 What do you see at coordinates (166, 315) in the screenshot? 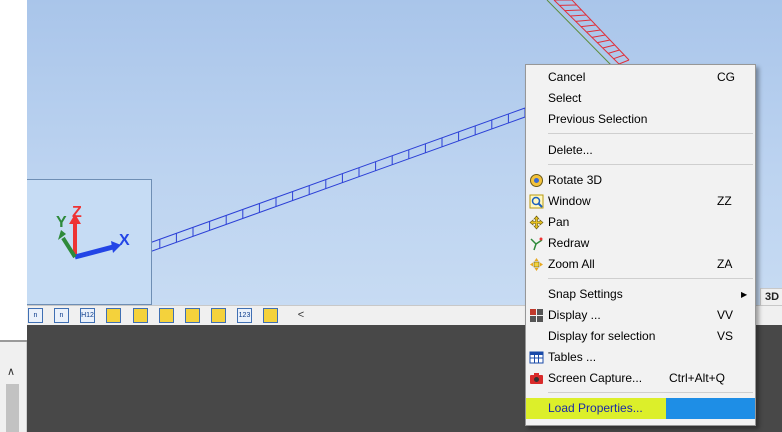
I see `frame-tool-button` at bounding box center [166, 315].